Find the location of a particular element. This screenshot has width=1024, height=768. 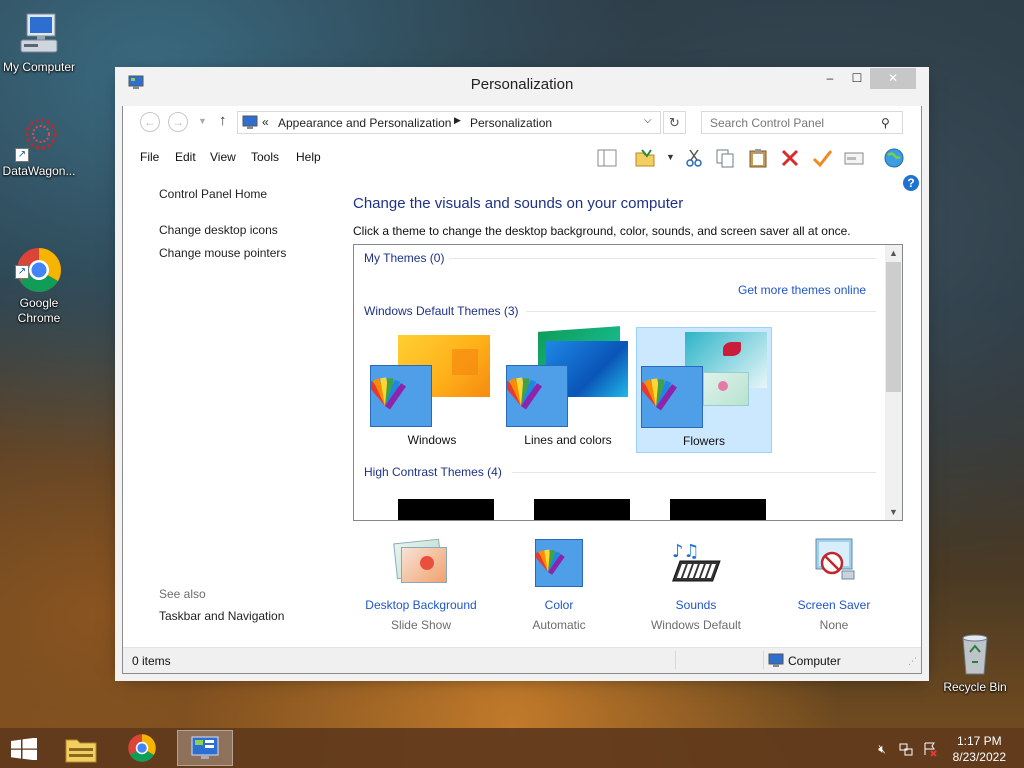

desktop-icon-google-chrome: ↗ Google Chrome is located at coordinates (39, 278).